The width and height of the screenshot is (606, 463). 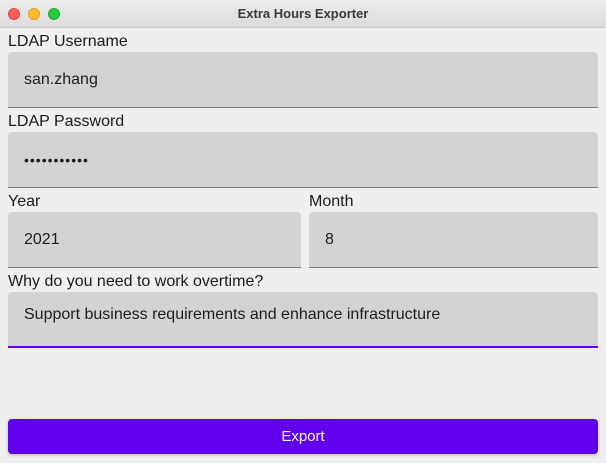 What do you see at coordinates (154, 240) in the screenshot?
I see `year-input: 2021` at bounding box center [154, 240].